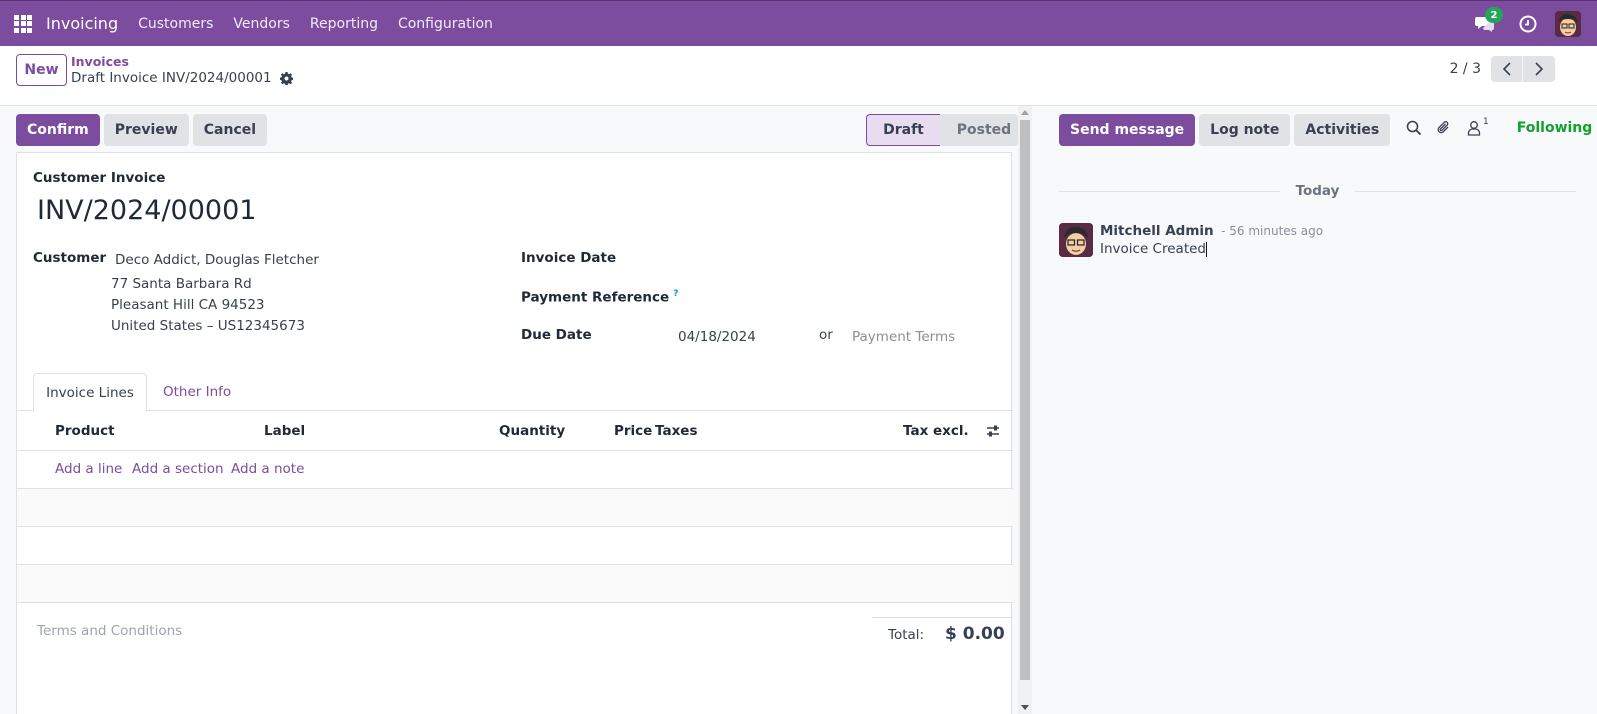 The image size is (1597, 714). I want to click on invoice-date-label: Invoice Date, so click(569, 258).